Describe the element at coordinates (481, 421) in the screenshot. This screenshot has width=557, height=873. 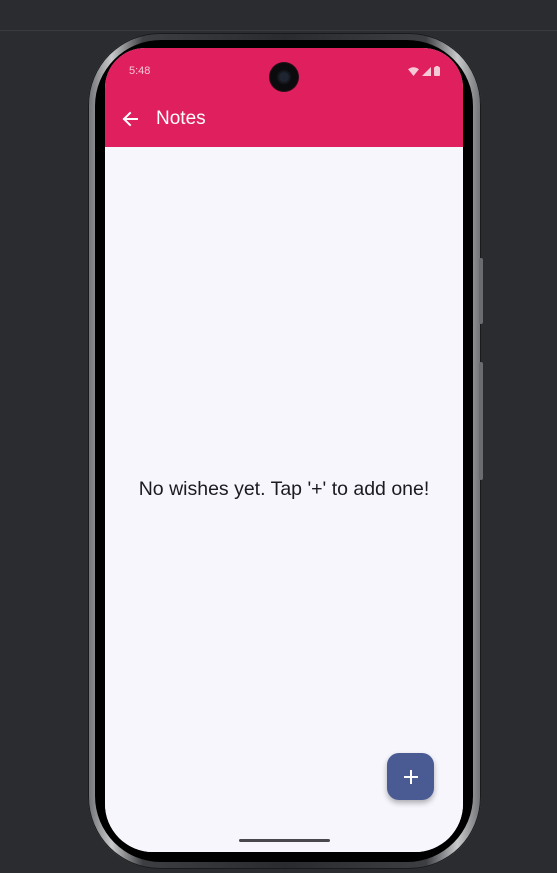
I see `volume-button` at that location.